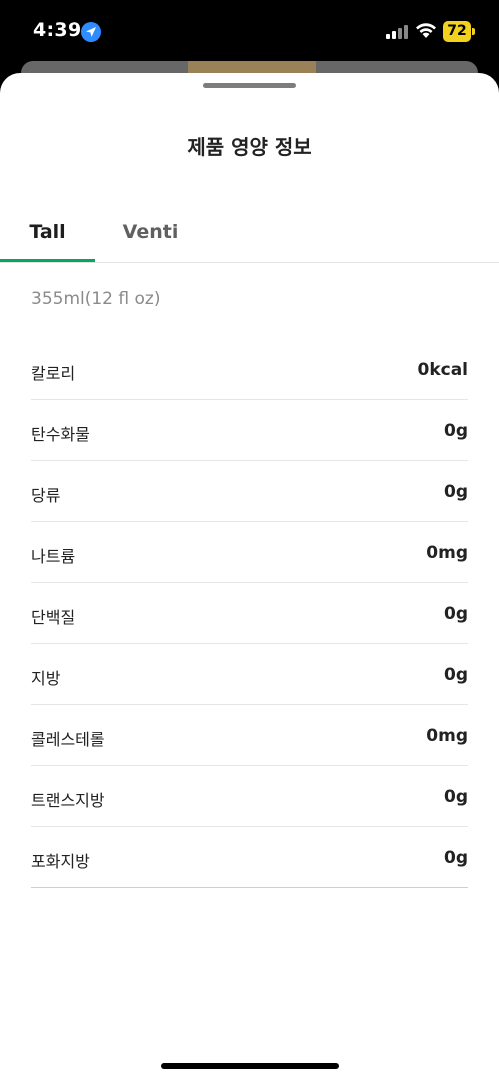  I want to click on nutrition-row-carbohydrates: 탄수화물 0g, so click(249, 430).